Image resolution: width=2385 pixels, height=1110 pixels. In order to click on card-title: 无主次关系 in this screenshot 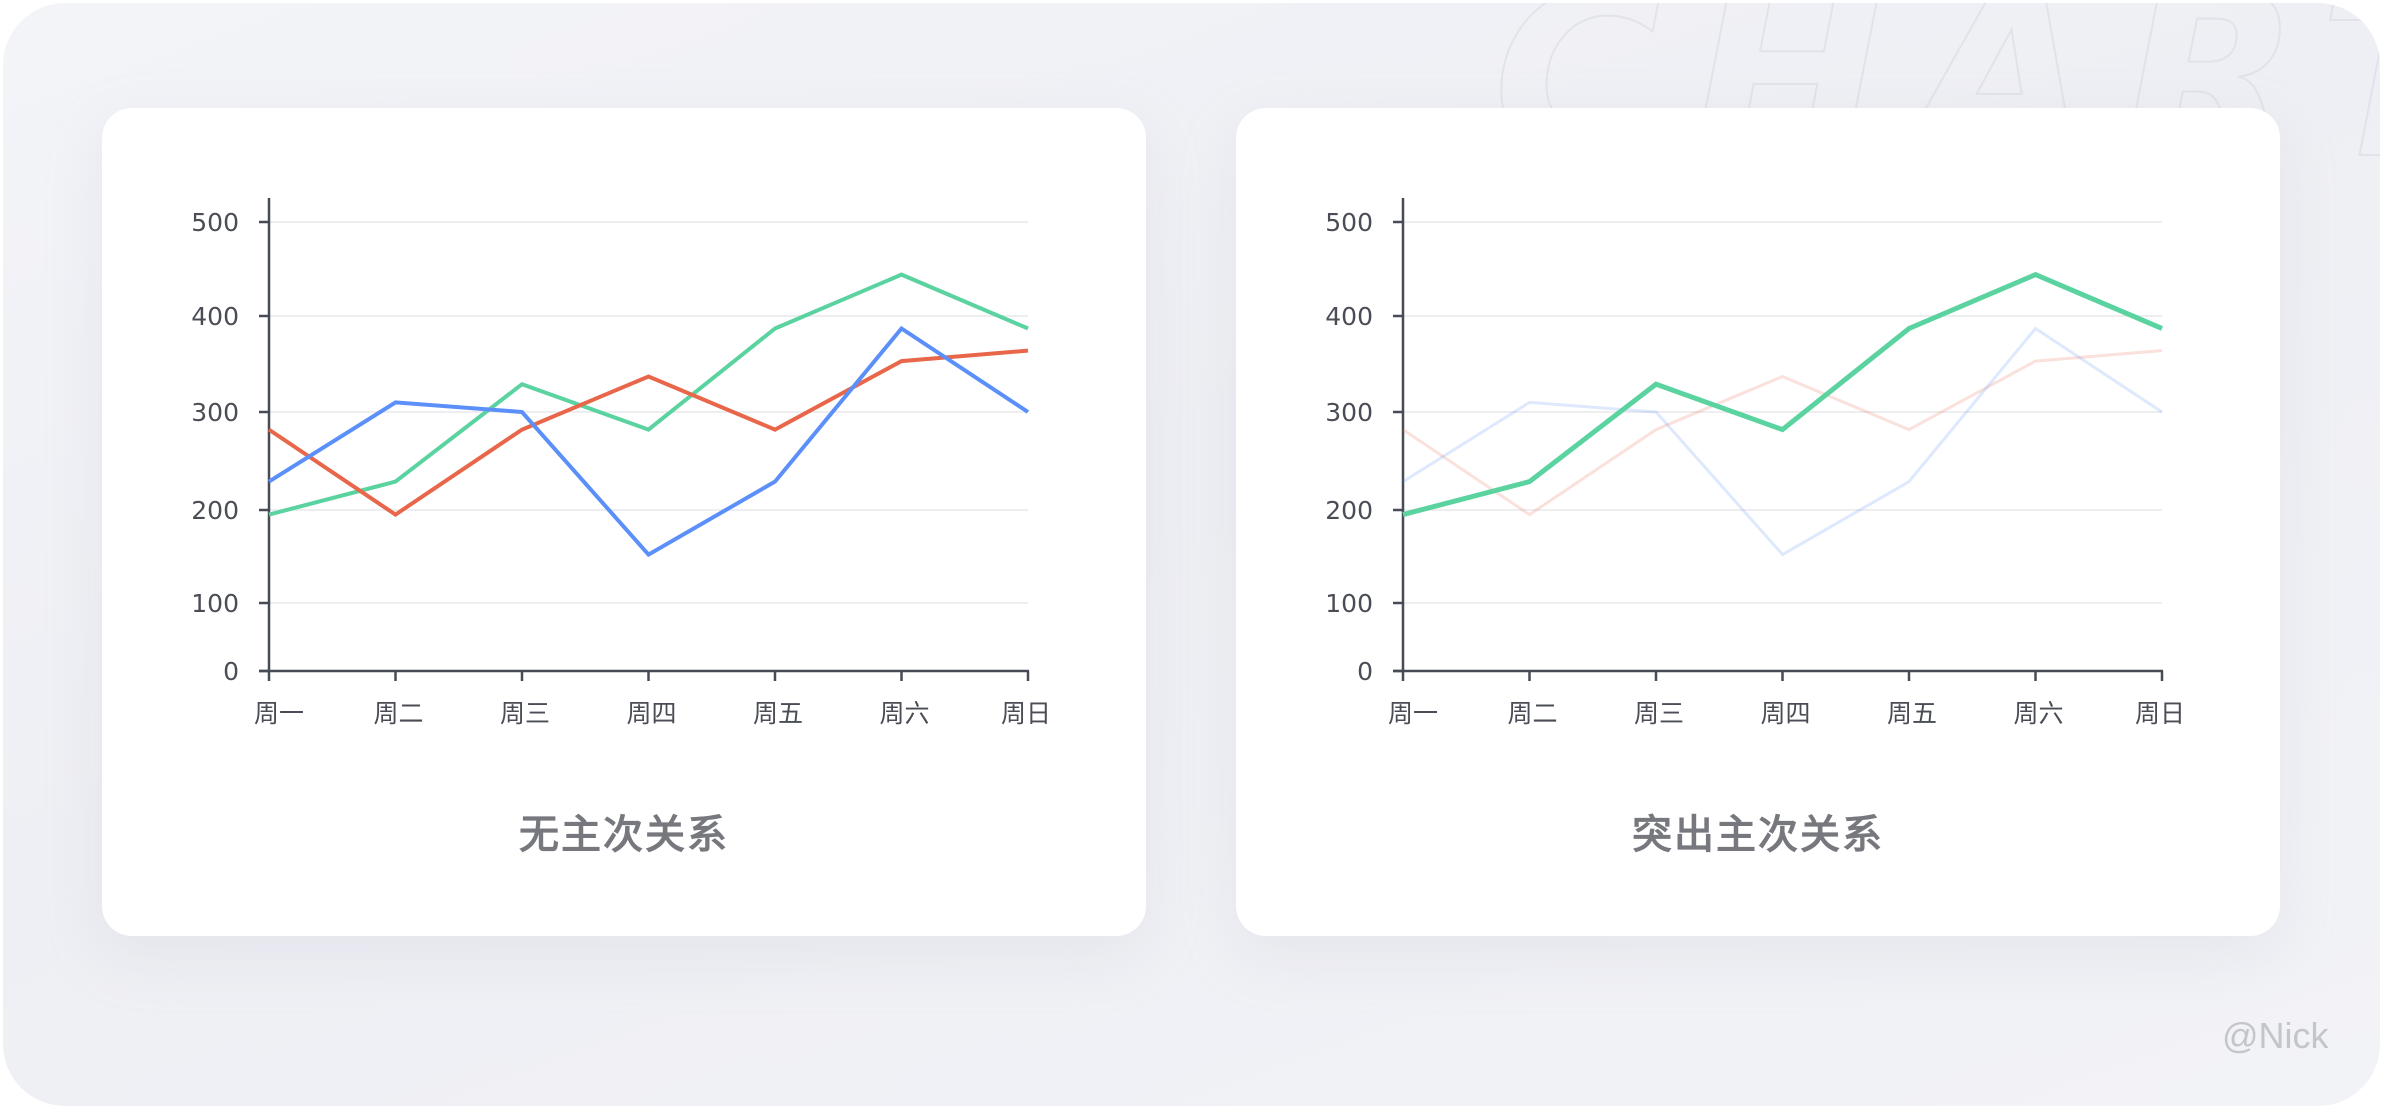, I will do `click(624, 835)`.